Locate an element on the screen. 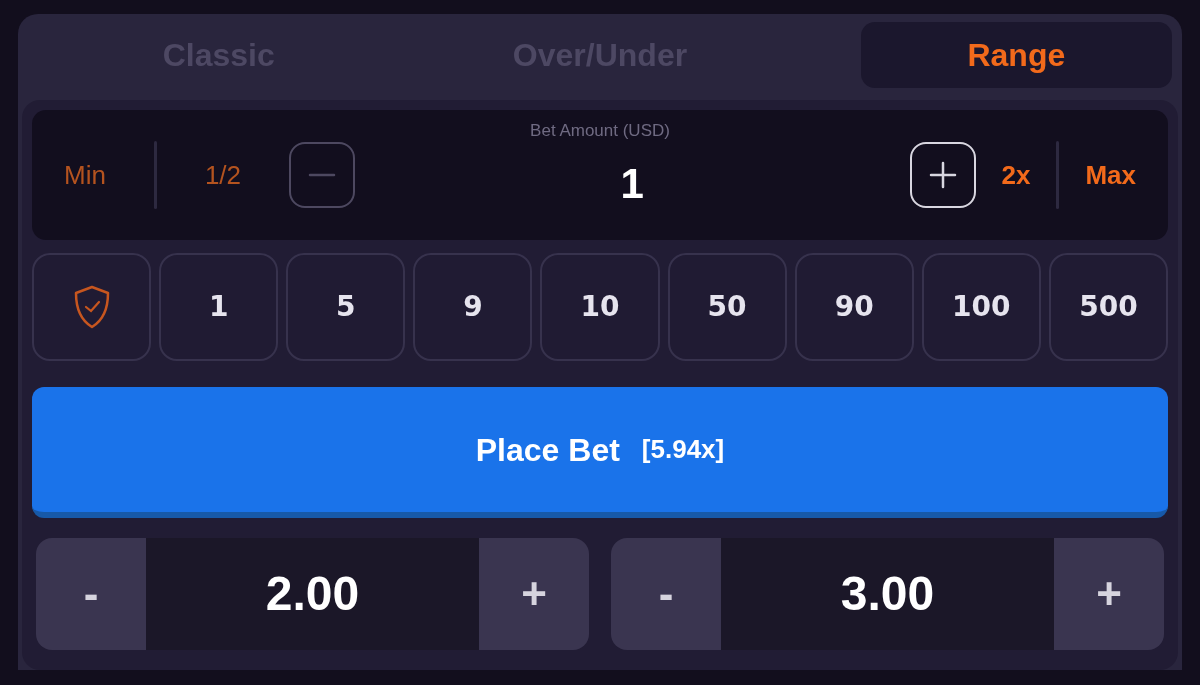 Image resolution: width=1200 pixels, height=685 pixels. chip-amount-button: 1 is located at coordinates (219, 307).